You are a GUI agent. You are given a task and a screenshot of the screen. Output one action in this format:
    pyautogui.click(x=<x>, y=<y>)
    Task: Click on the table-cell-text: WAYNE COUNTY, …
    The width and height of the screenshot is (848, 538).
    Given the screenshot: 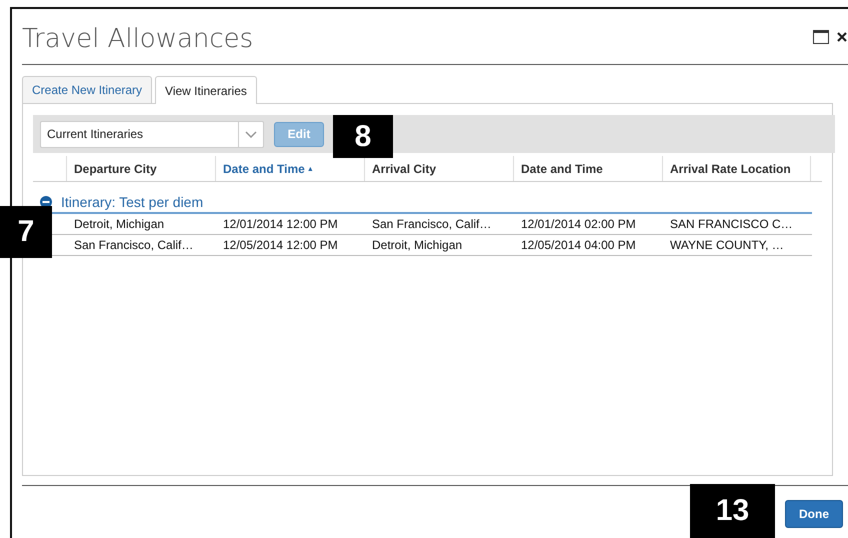 What is the action you would take?
    pyautogui.click(x=727, y=245)
    